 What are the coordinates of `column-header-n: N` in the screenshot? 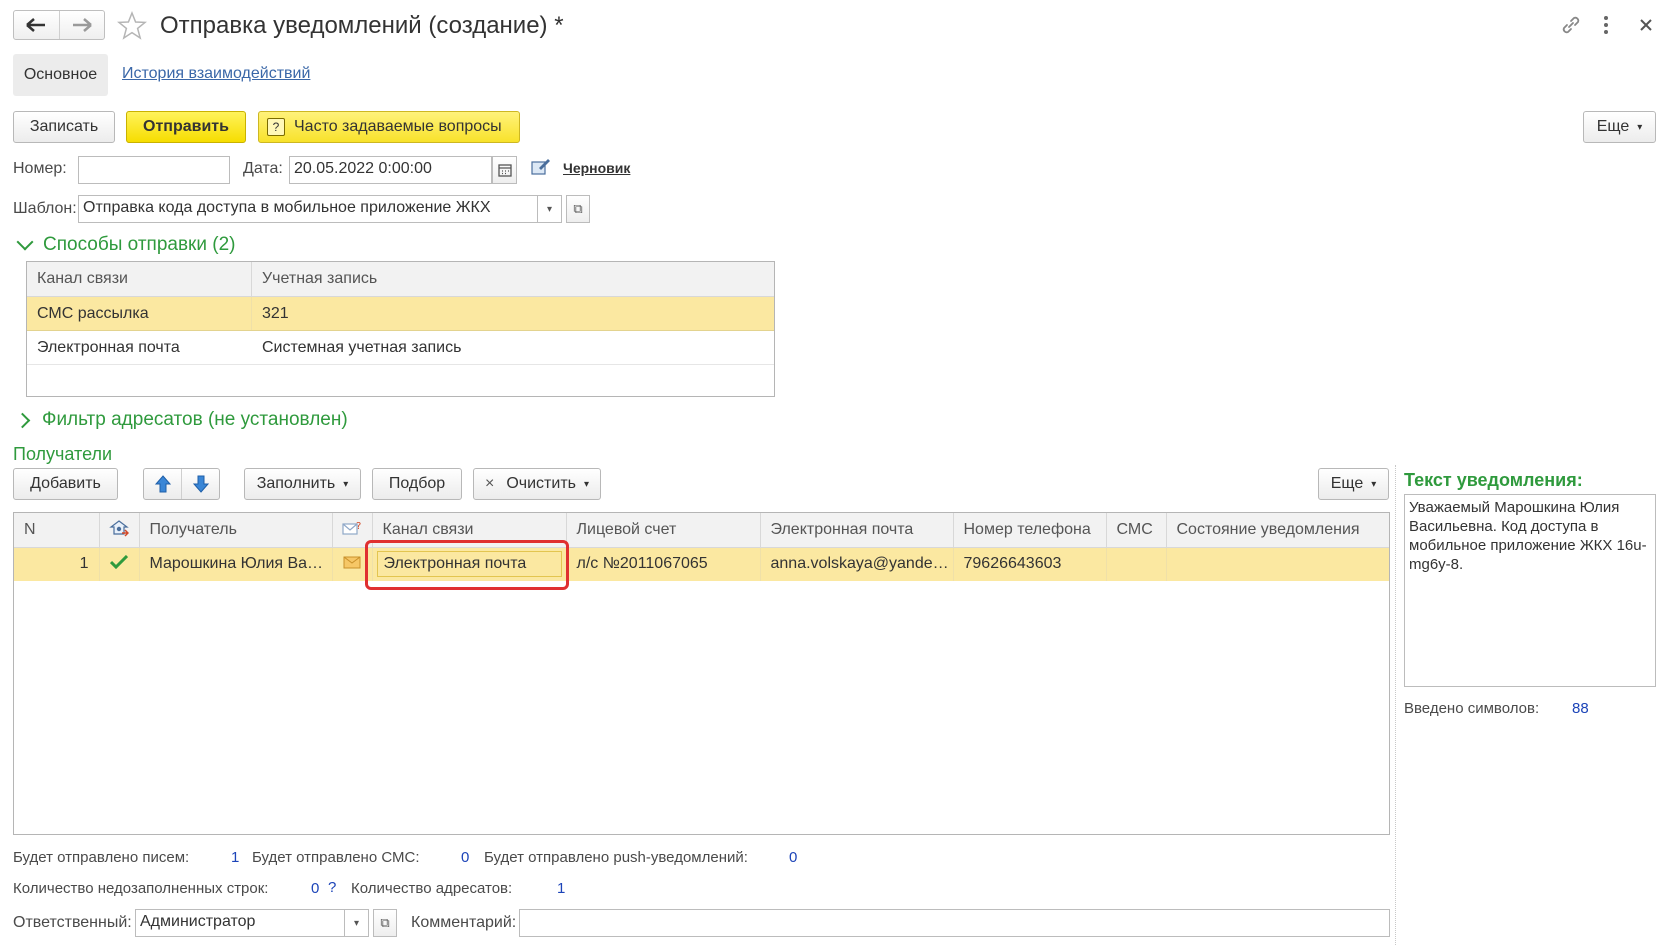 It's located at (57, 530).